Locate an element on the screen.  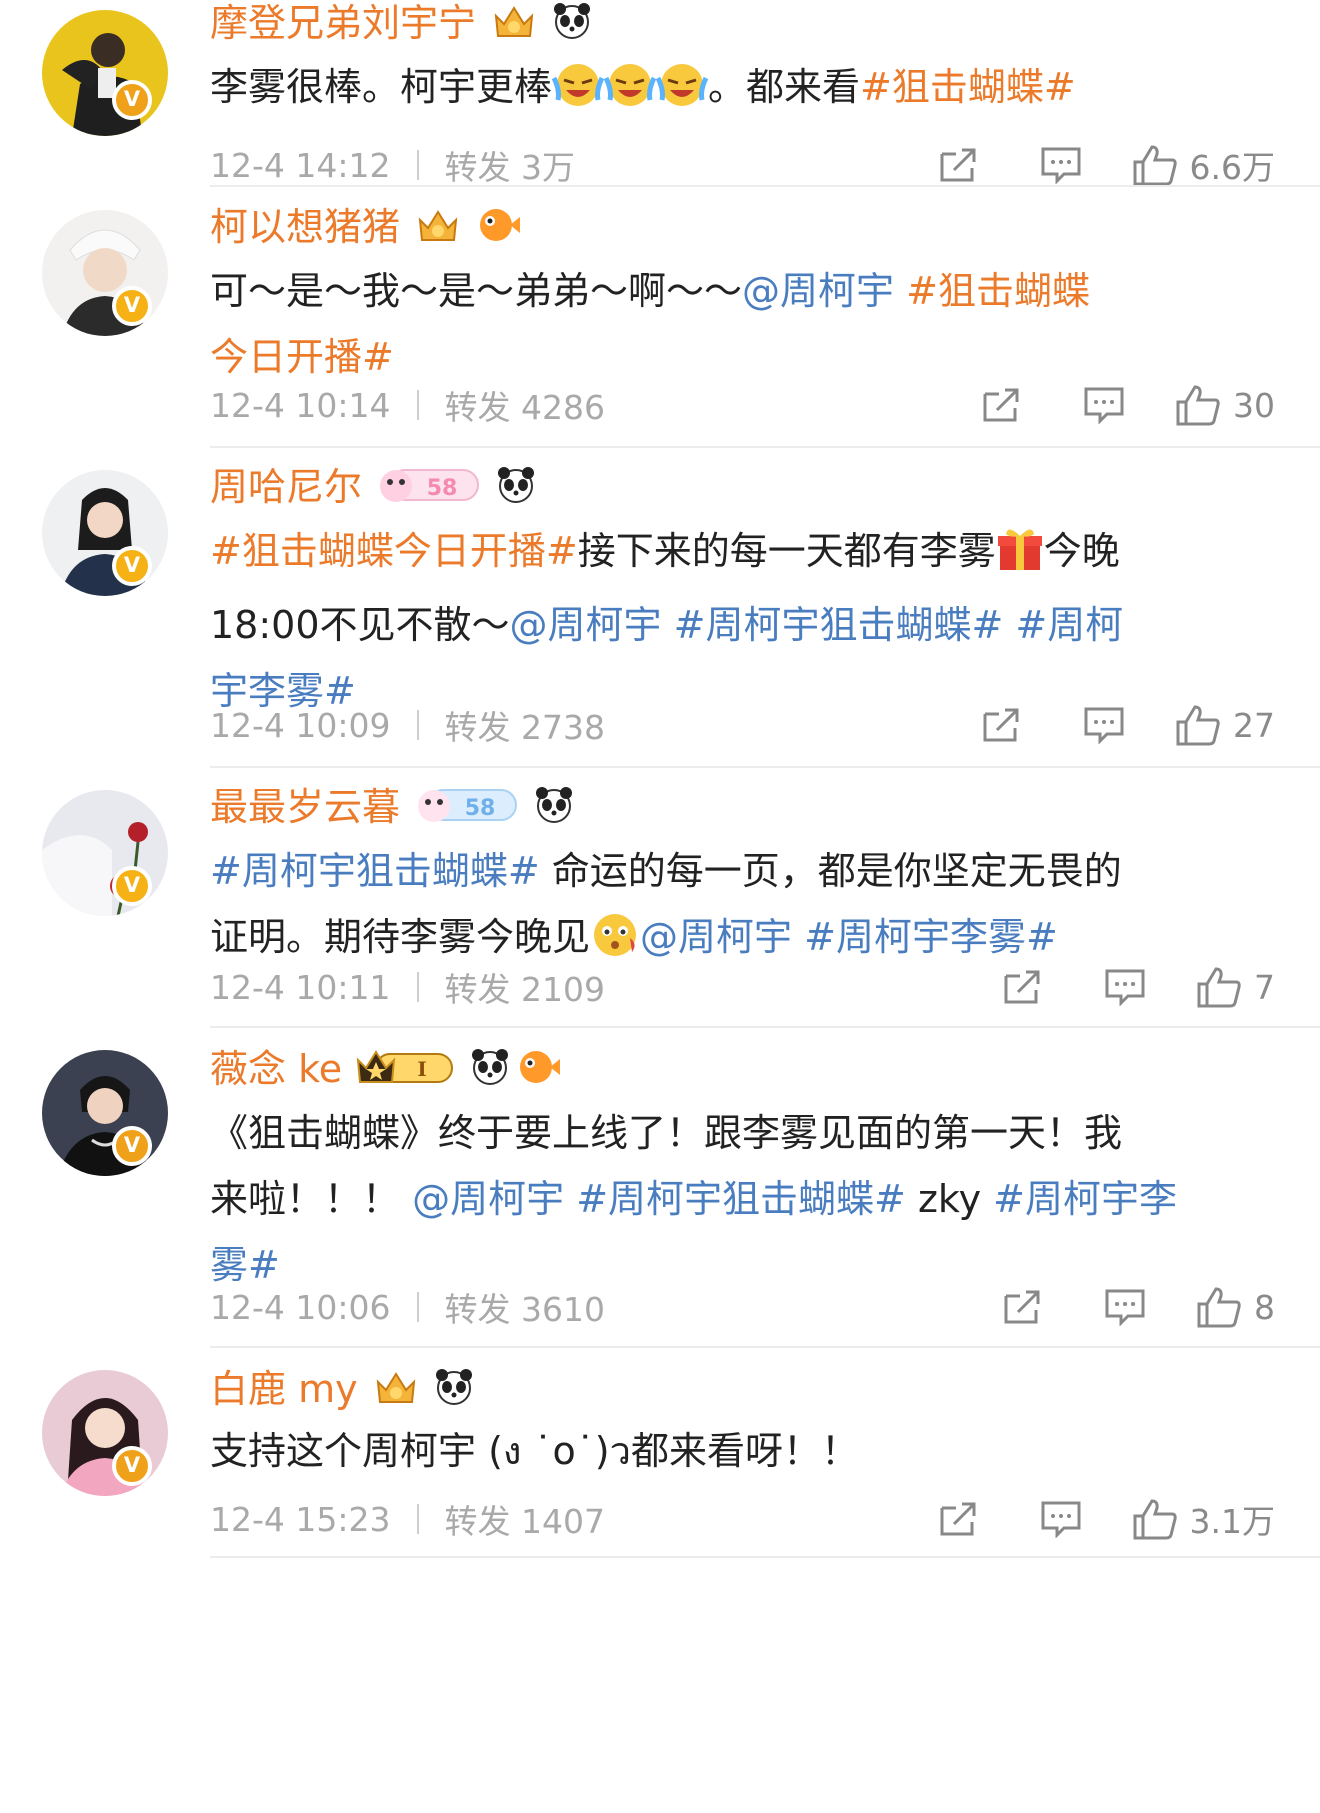
hashtag-link: #狙击蝴蝶# is located at coordinates (968, 87).